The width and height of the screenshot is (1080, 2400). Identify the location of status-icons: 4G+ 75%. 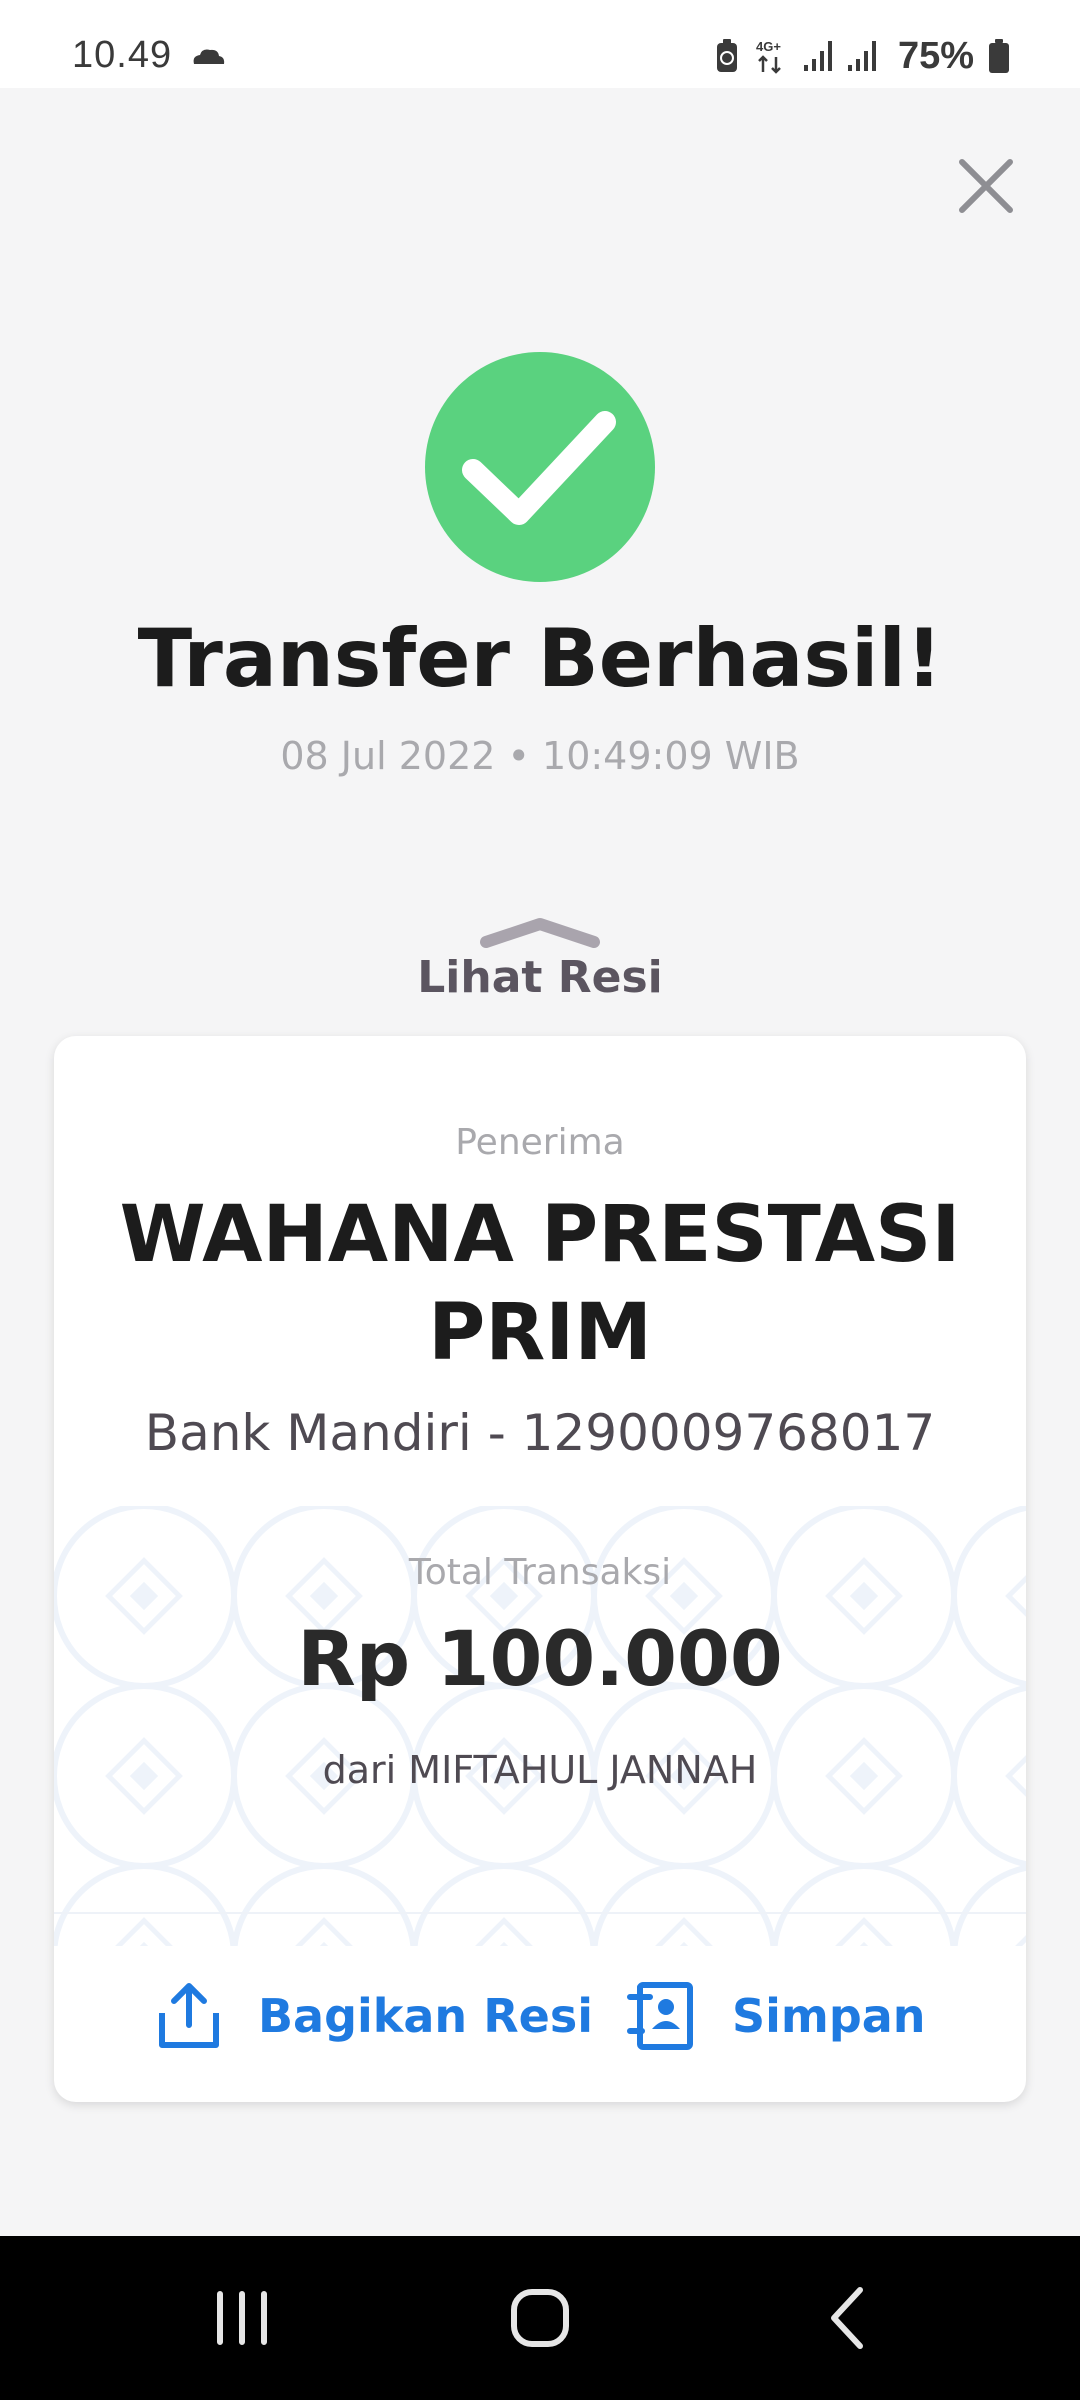
(862, 56).